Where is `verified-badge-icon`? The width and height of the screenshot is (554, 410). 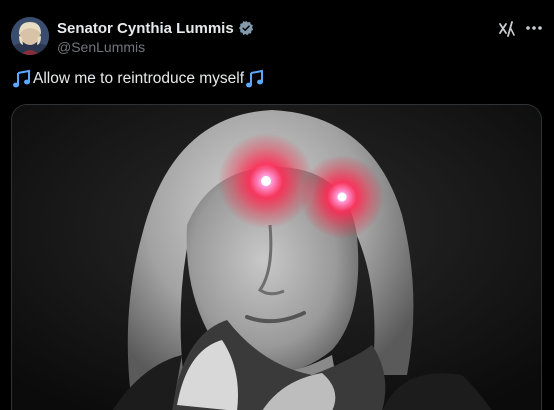 verified-badge-icon is located at coordinates (246, 28).